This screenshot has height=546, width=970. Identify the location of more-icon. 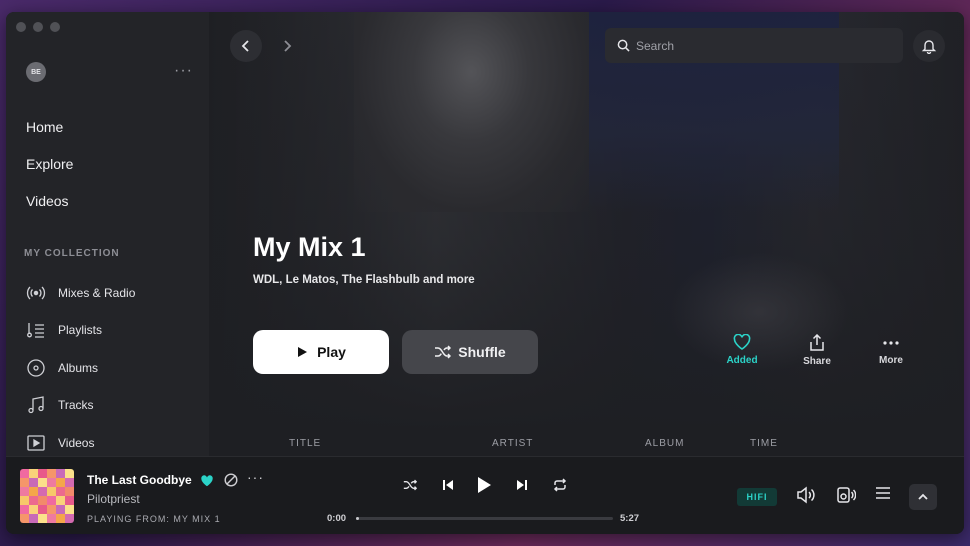
(891, 343).